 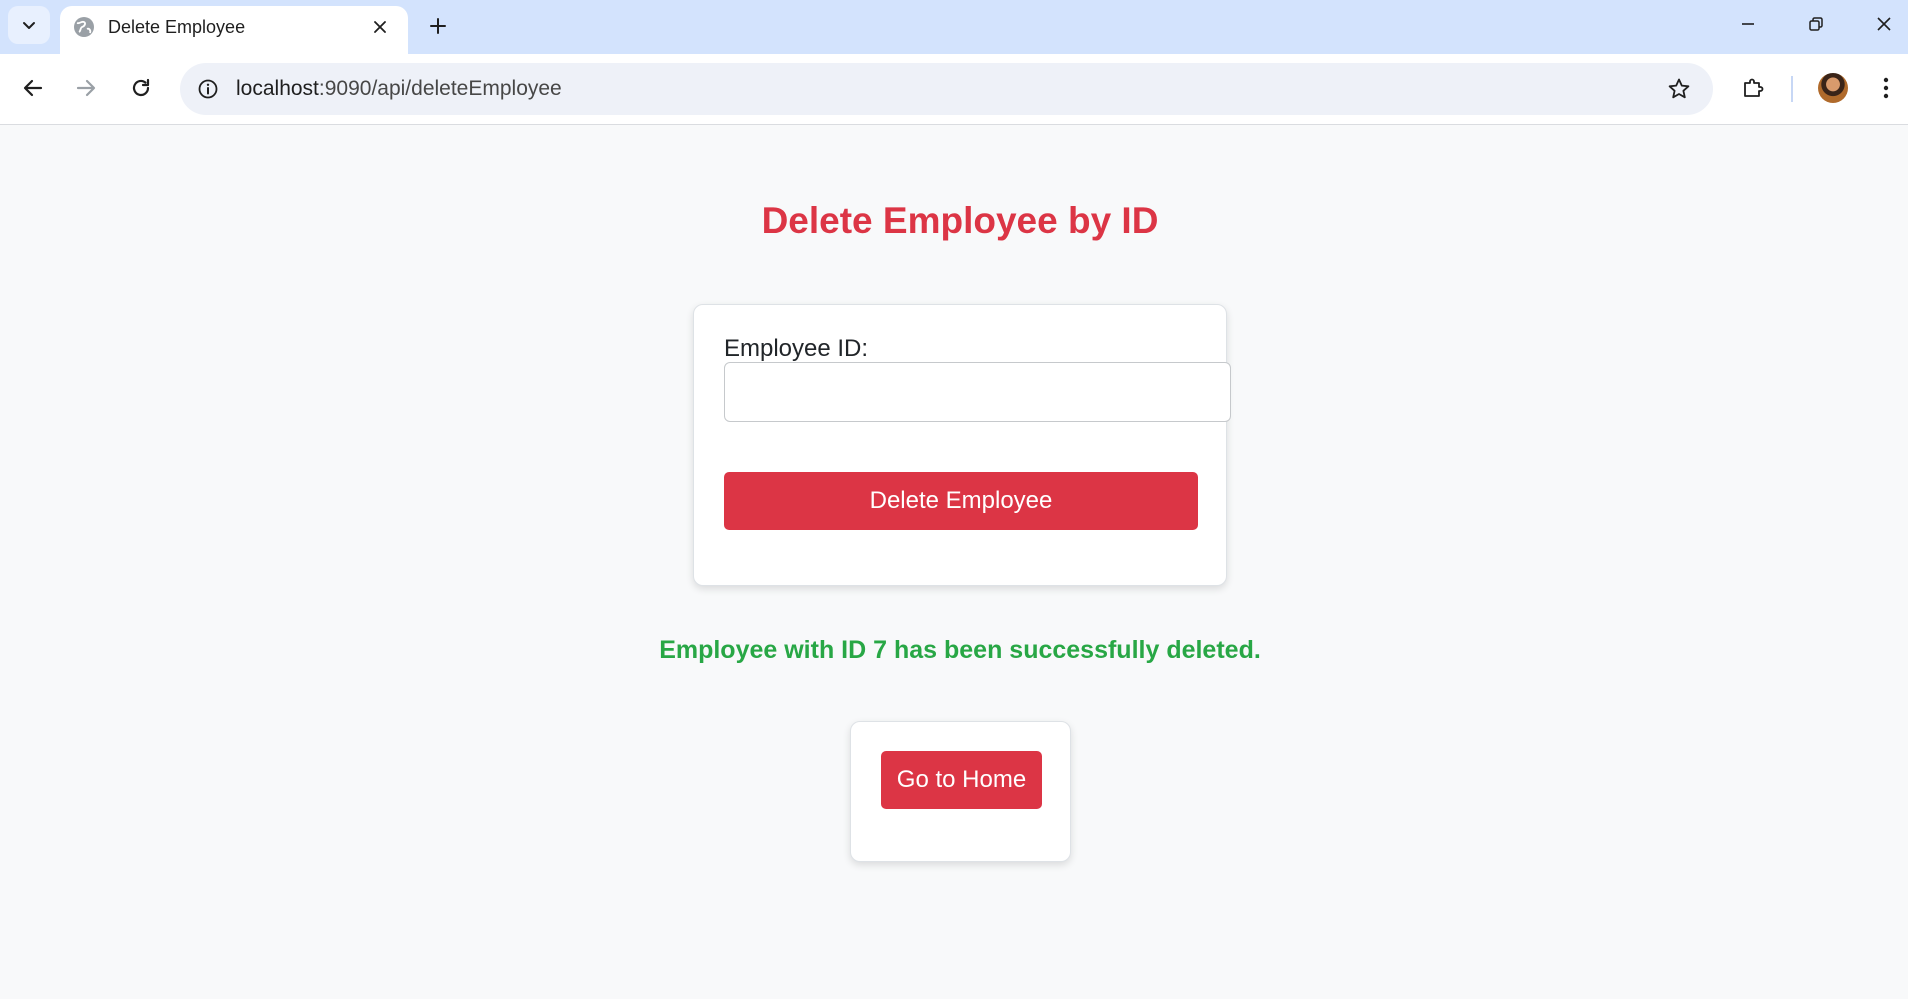 I want to click on tab-strip: Delete Employee, so click(x=954, y=27).